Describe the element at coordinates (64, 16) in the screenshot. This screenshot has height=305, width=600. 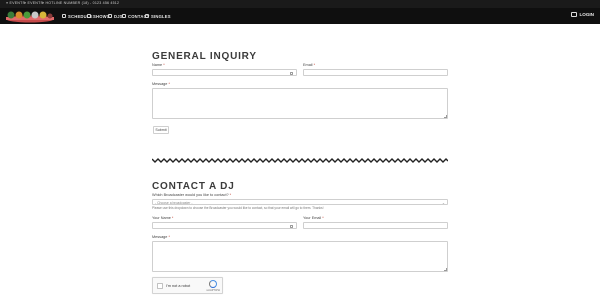
I see `calendar-icon` at that location.